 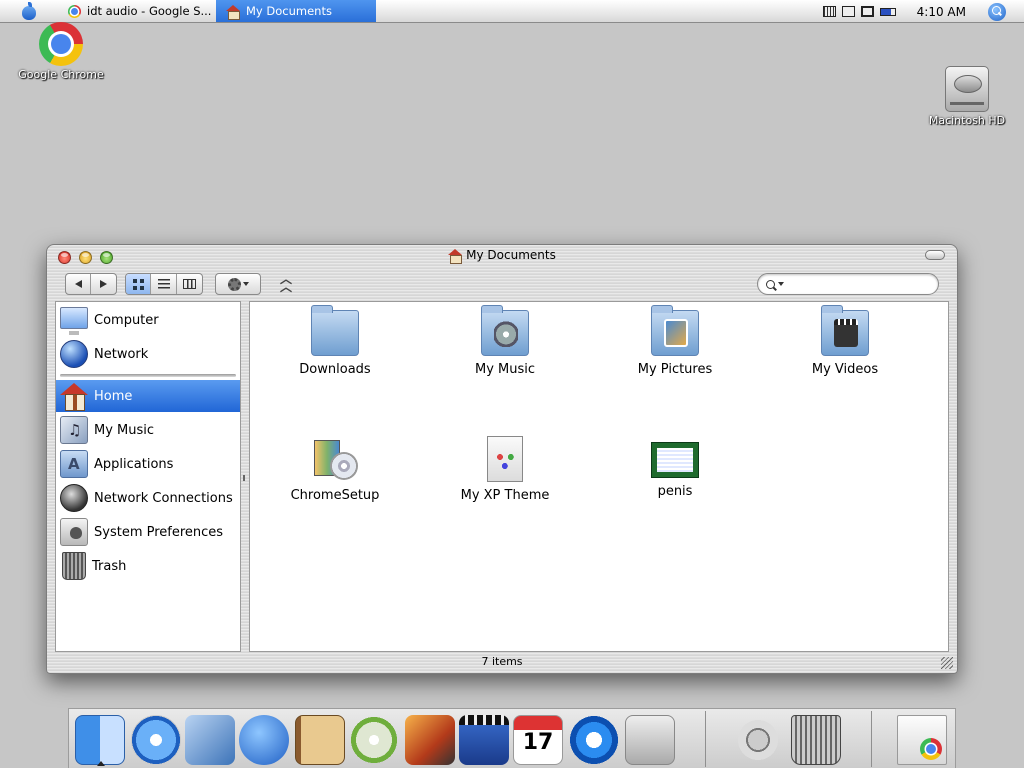 I want to click on file-item-chromesetup: ChromeSetup, so click(x=335, y=469).